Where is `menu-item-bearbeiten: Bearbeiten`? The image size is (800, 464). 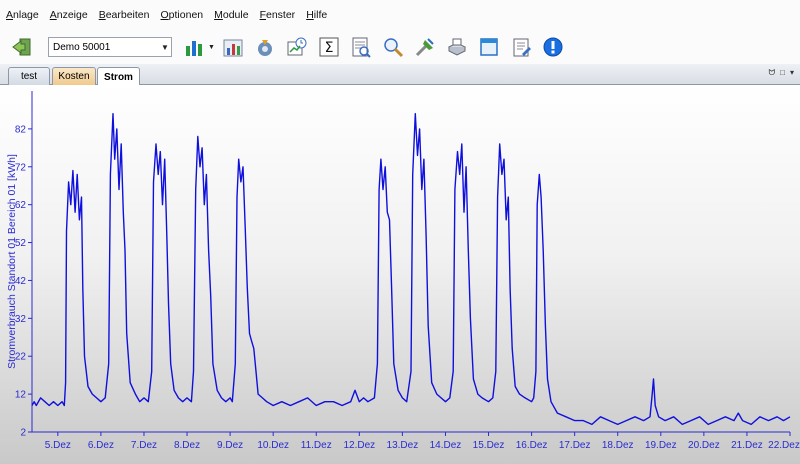 menu-item-bearbeiten: Bearbeiten is located at coordinates (124, 15).